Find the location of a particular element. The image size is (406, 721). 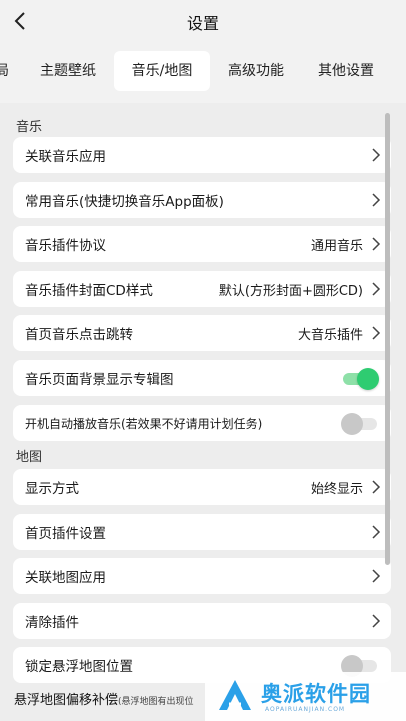

row-clear-plugin: 清除插件 is located at coordinates (202, 621).